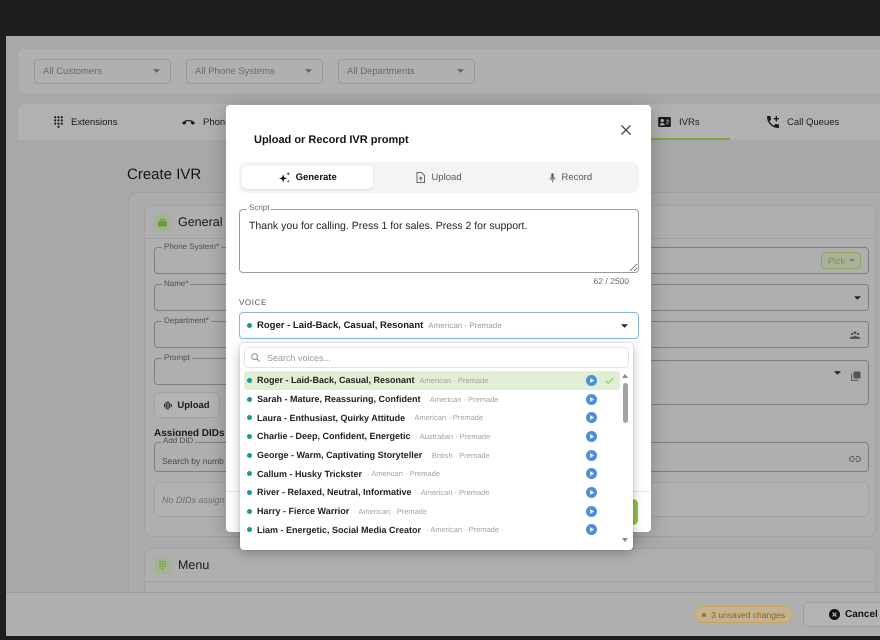 The image size is (880, 640). Describe the element at coordinates (168, 405) in the screenshot. I see `waveform-icon` at that location.